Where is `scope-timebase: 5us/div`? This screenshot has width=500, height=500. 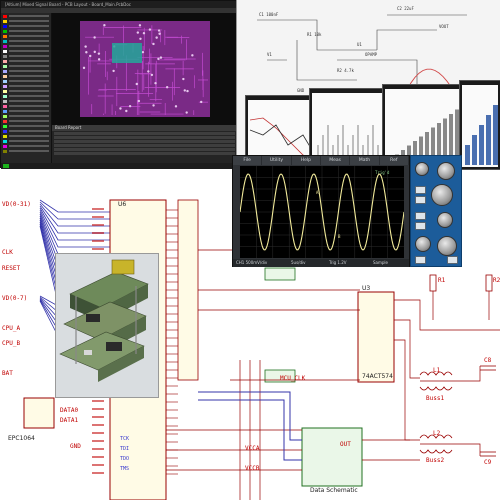 scope-timebase: 5us/div is located at coordinates (298, 263).